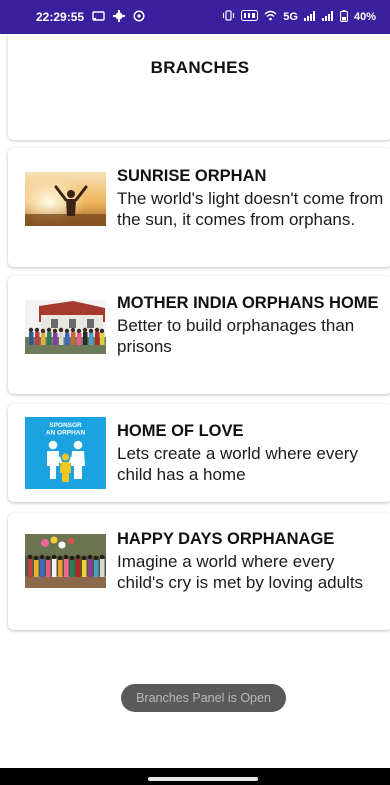 The height and width of the screenshot is (785, 390). I want to click on sunrise-child-photo, so click(65, 199).